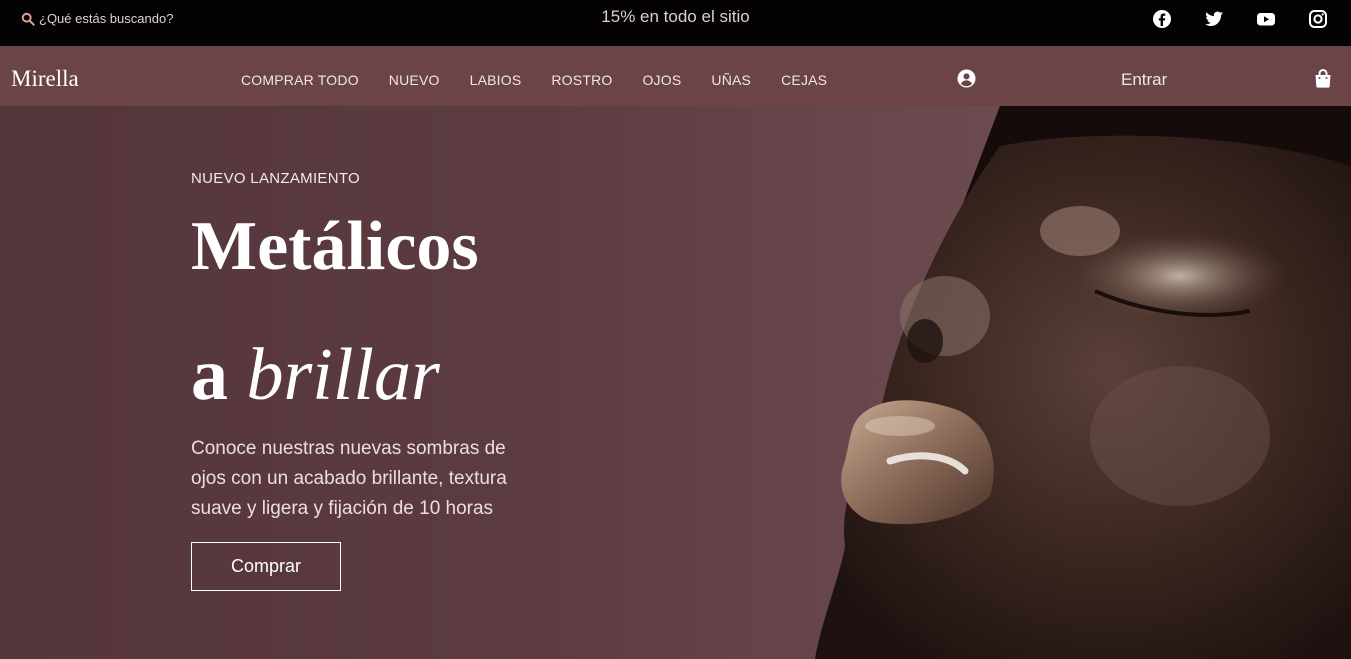  Describe the element at coordinates (414, 80) in the screenshot. I see `menu-item-nuevo: NUEVO` at that location.